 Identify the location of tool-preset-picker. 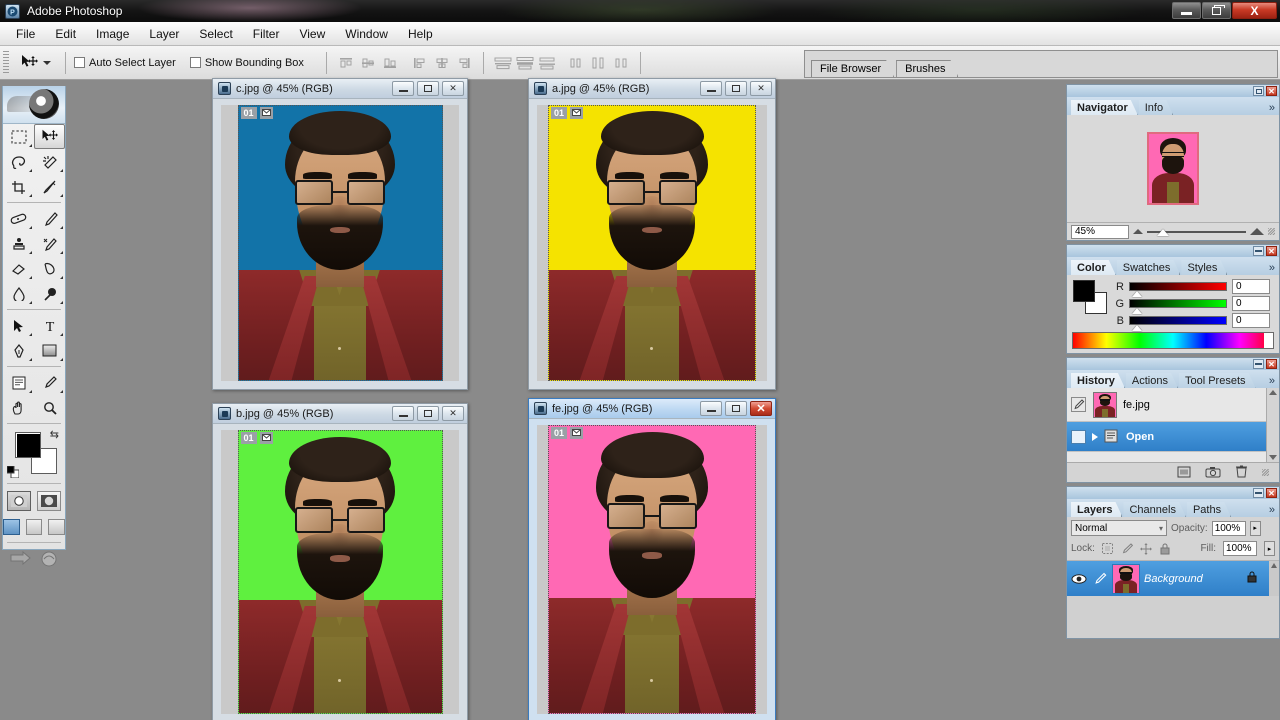
(35, 63).